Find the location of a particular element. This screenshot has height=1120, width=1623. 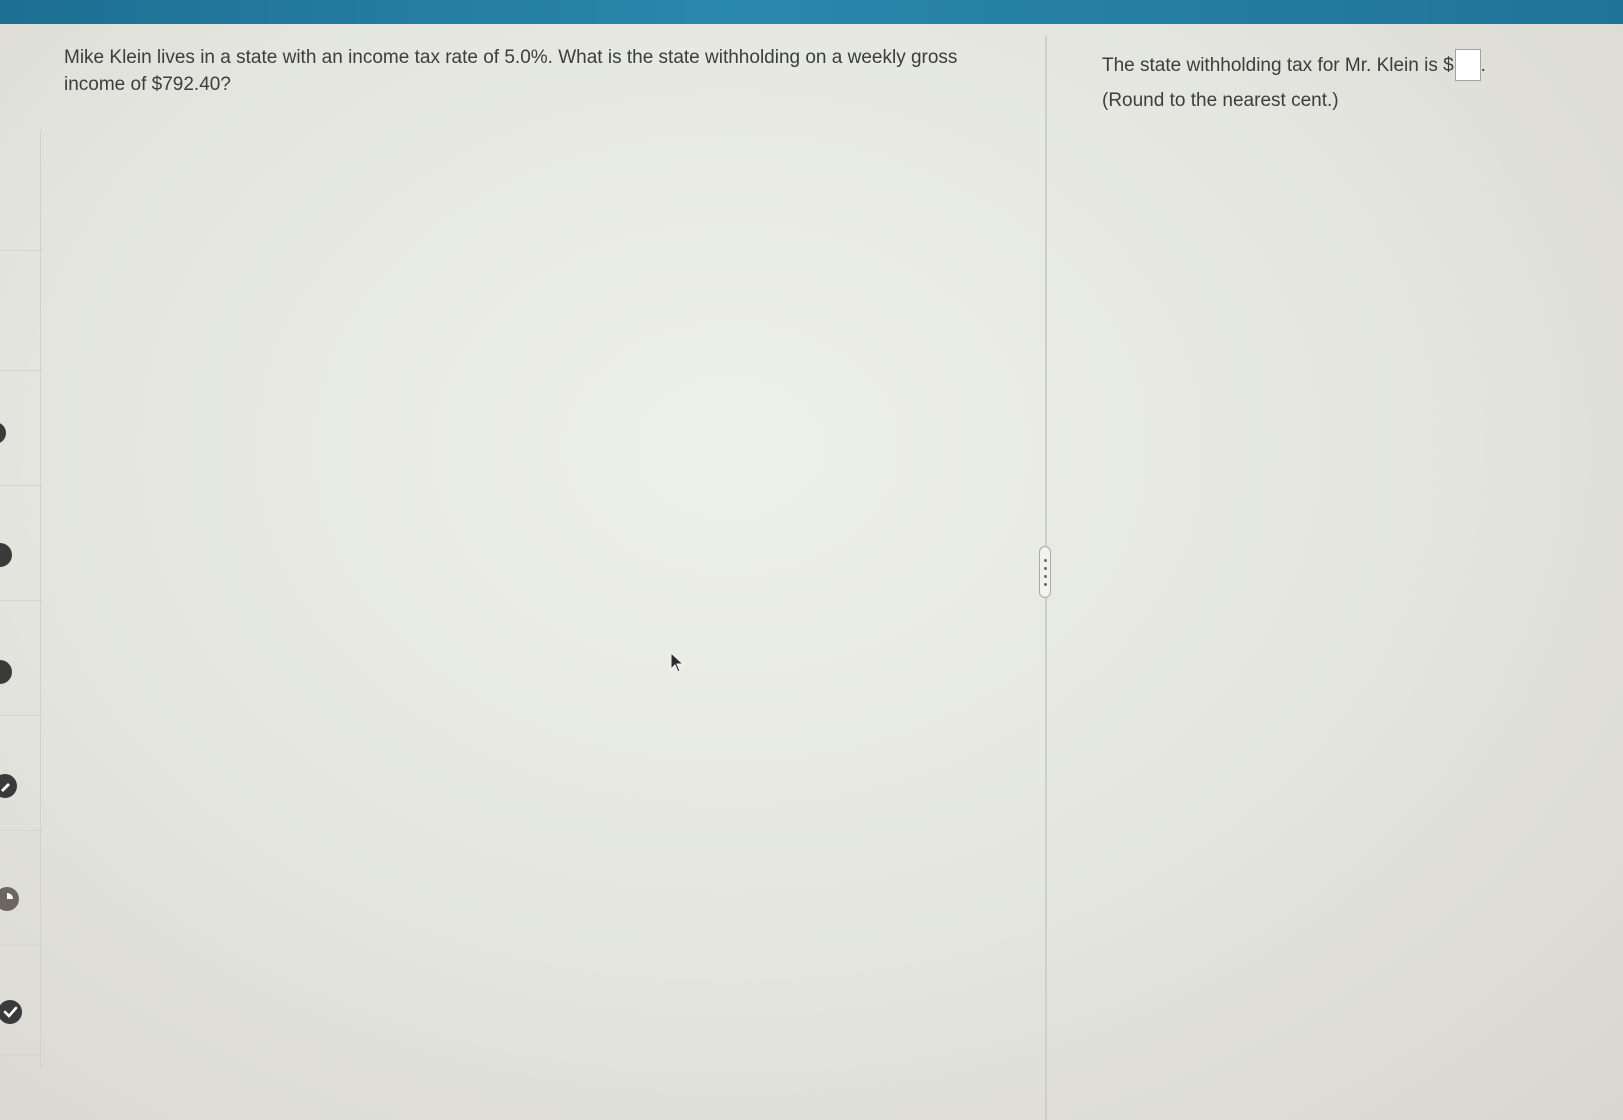

pencil-icon is located at coordinates (5, 787).